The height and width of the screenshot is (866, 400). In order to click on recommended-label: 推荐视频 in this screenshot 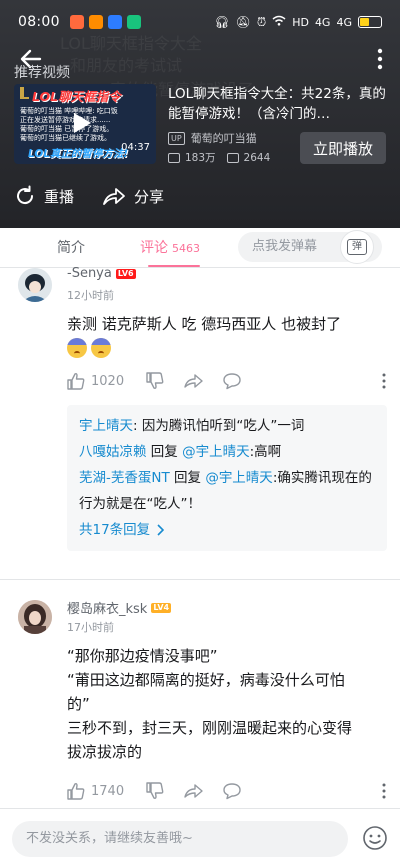, I will do `click(42, 73)`.